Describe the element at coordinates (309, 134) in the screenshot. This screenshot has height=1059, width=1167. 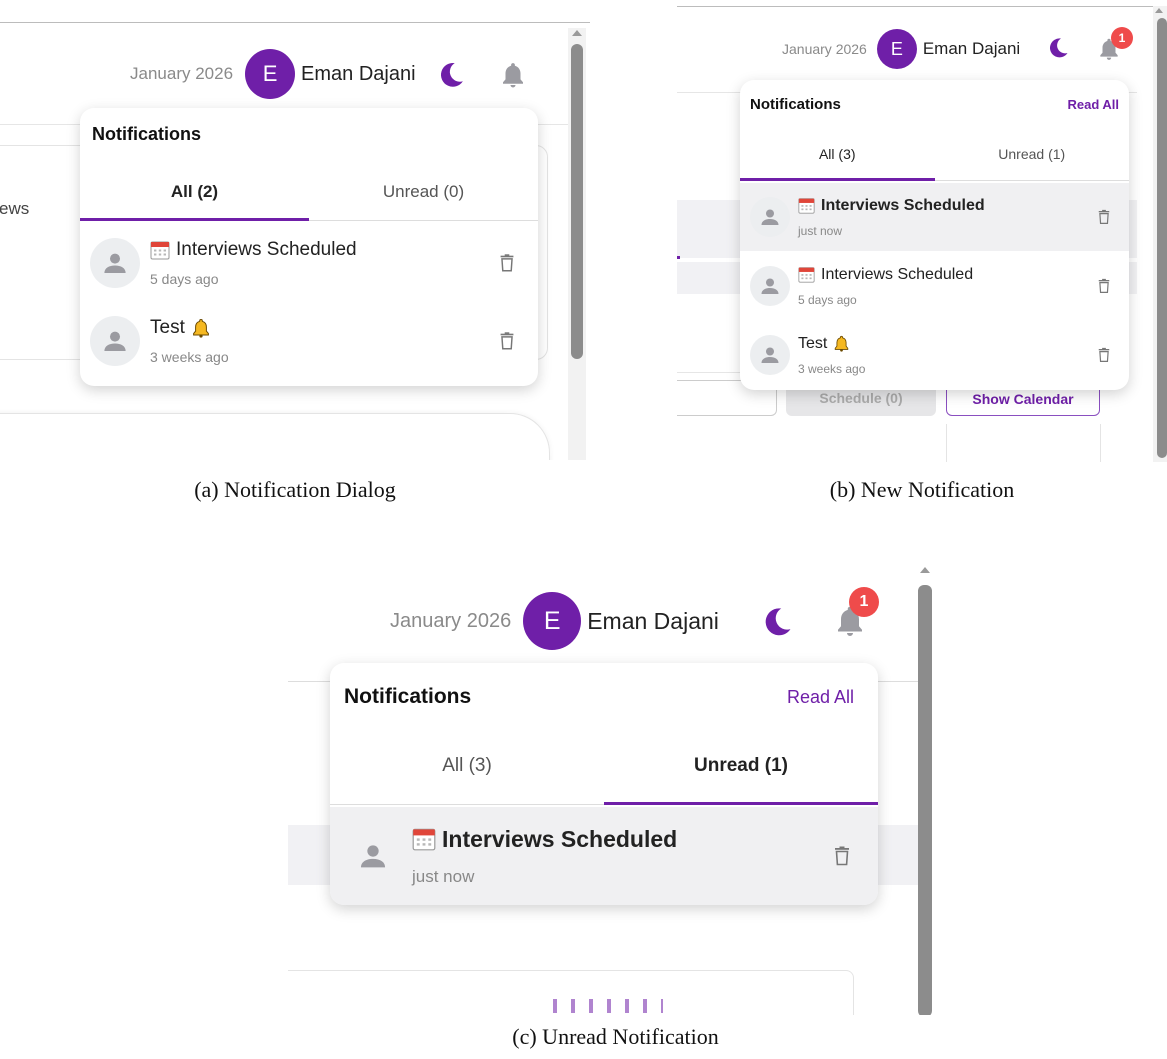
I see `dropdown-header: Notifications` at that location.